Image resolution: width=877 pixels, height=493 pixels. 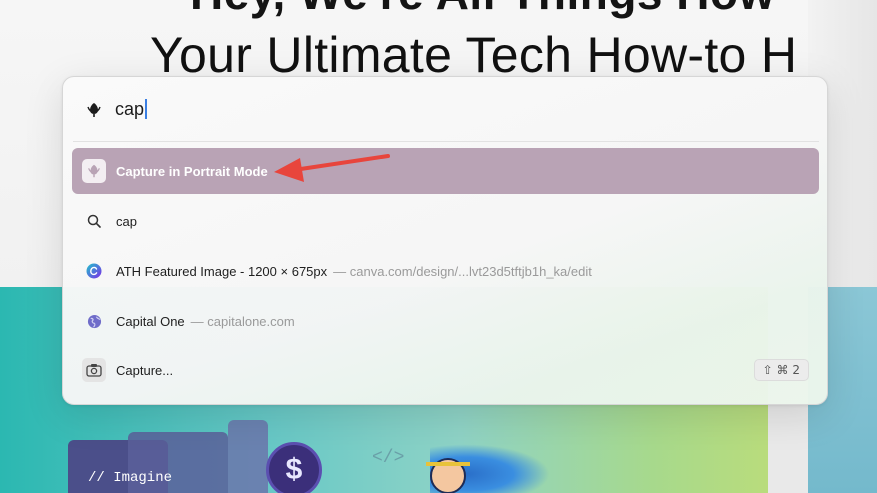 What do you see at coordinates (248, 456) in the screenshot?
I see `illustration-card` at bounding box center [248, 456].